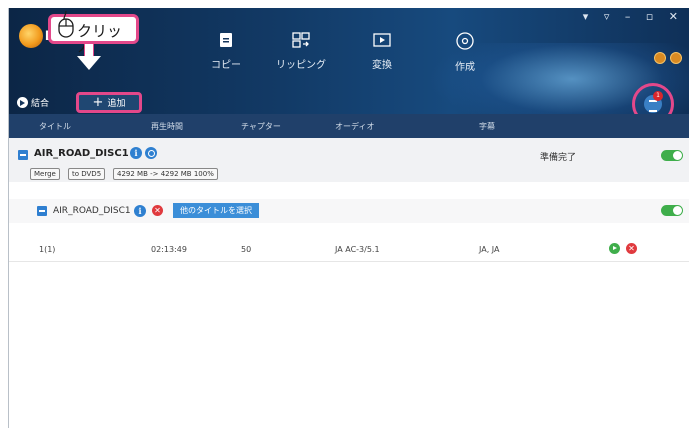  I want to click on copy-icon, so click(226, 40).